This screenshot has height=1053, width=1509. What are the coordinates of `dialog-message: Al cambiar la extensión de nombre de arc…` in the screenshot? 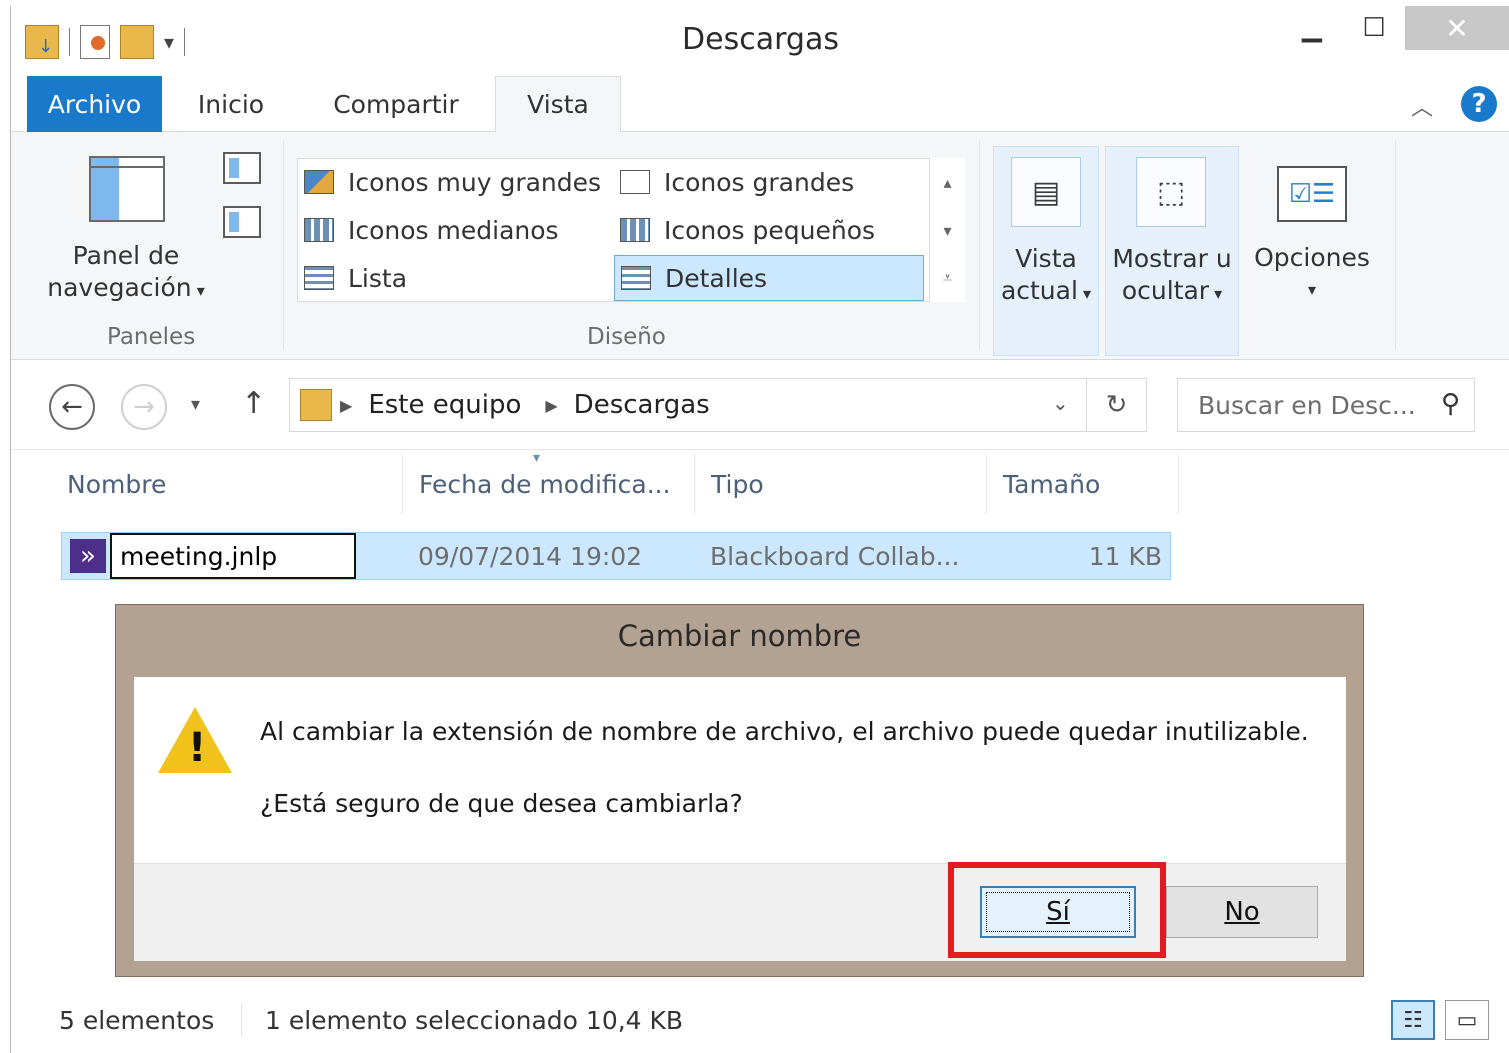 It's located at (784, 731).